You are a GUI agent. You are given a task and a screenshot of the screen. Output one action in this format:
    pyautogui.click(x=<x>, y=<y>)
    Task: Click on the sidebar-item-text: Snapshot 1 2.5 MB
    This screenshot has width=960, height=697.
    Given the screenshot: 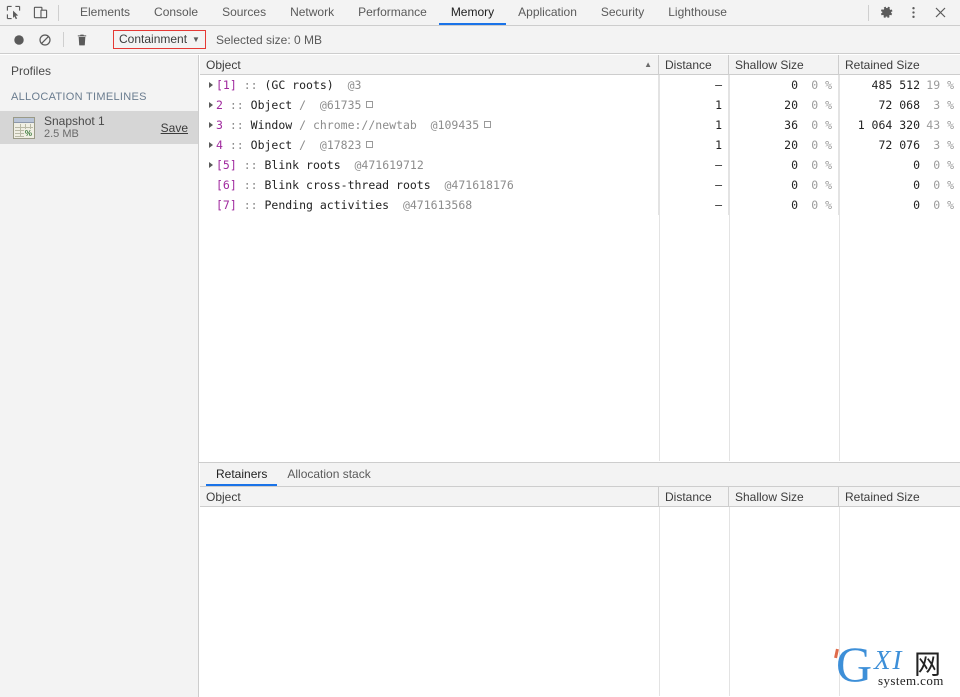 What is the action you would take?
    pyautogui.click(x=74, y=127)
    